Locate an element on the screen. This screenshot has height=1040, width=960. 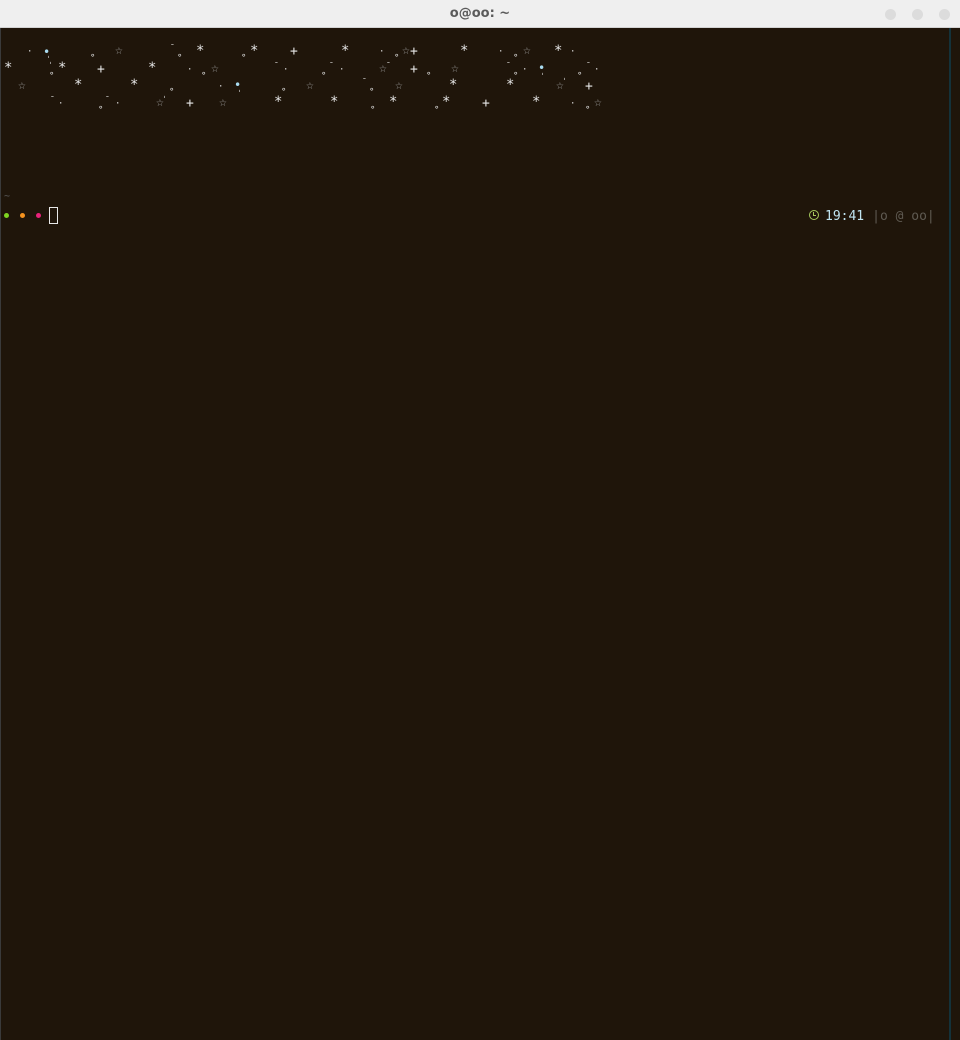
title-bar: o@oo: ~ is located at coordinates (480, 14).